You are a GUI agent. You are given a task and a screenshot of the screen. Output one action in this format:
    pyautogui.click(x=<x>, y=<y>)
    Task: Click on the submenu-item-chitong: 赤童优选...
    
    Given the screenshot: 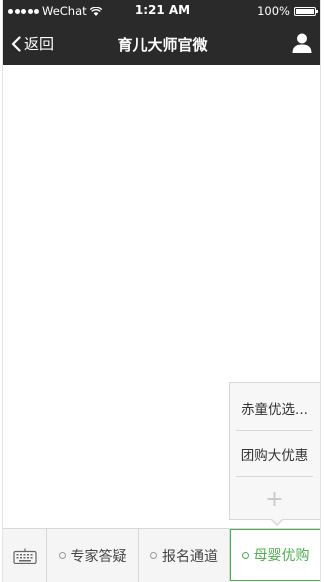 What is the action you would take?
    pyautogui.click(x=274, y=408)
    